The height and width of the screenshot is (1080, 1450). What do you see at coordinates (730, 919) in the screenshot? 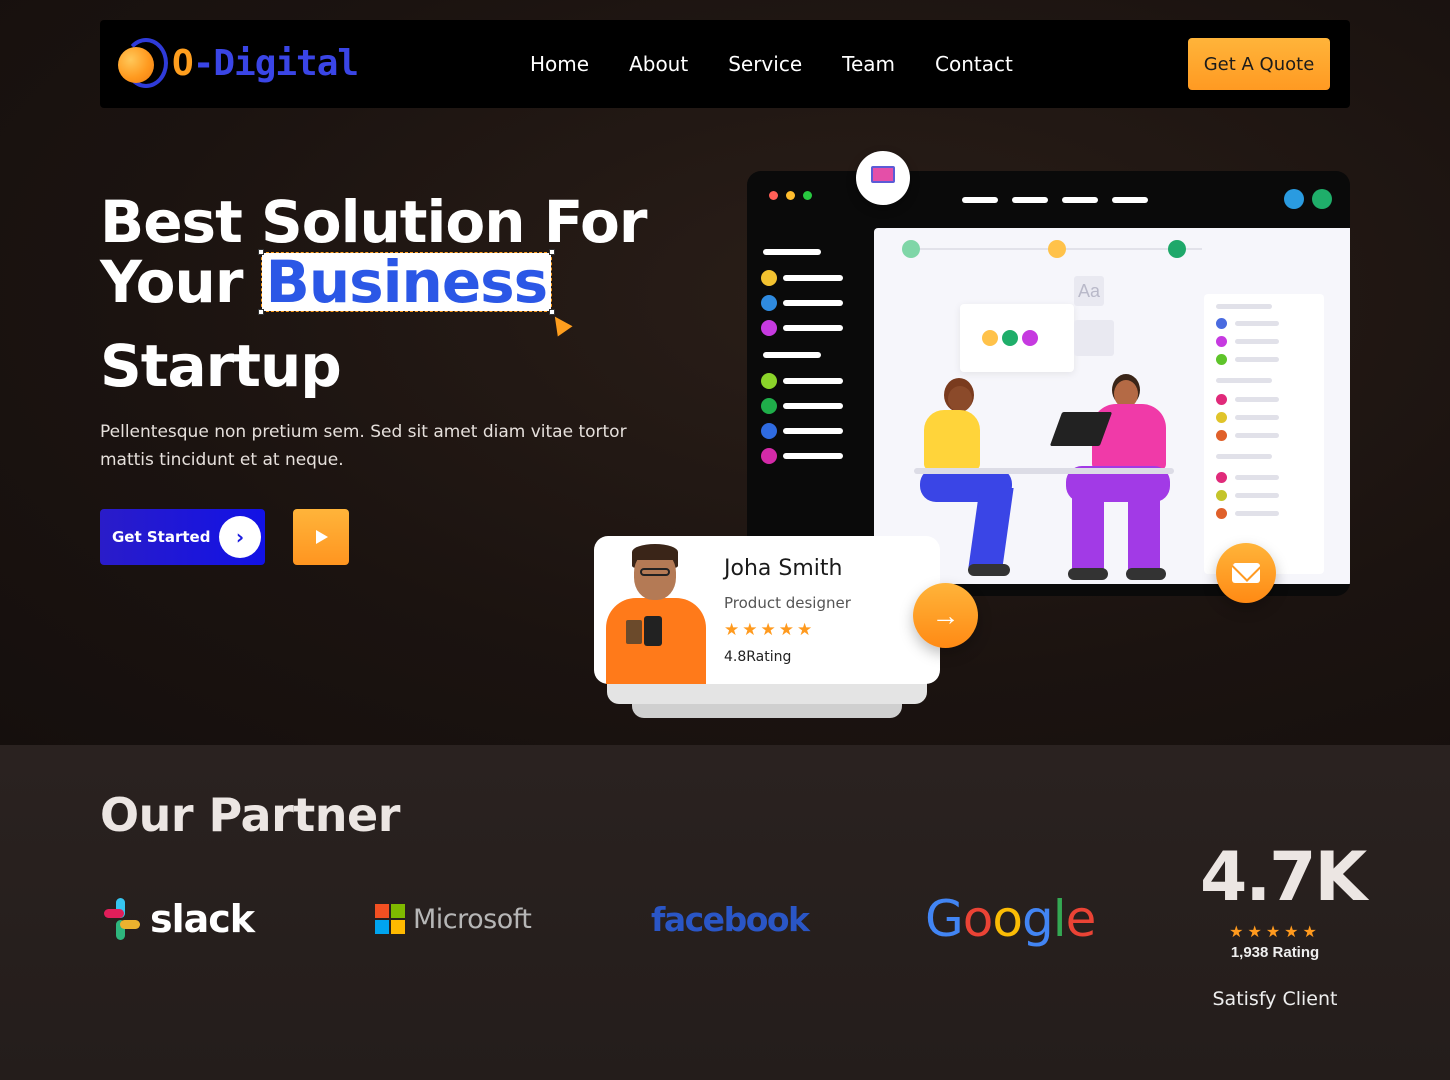
I see `partner-logo-facebook: facebook` at bounding box center [730, 919].